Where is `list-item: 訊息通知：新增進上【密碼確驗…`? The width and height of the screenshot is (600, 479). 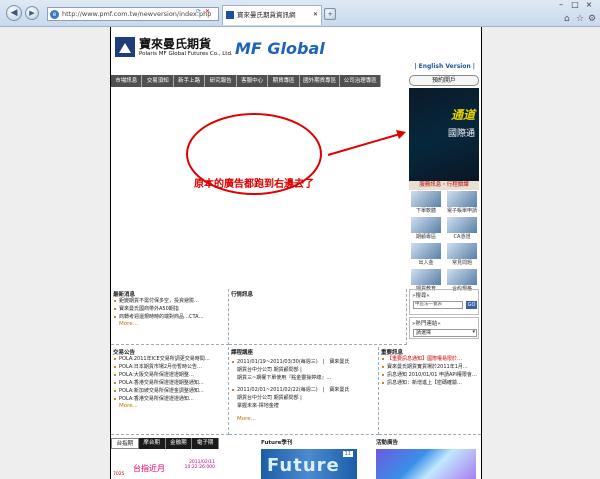
list-item: 訊息通知：新增進上【密碼確驗… is located at coordinates (430, 383).